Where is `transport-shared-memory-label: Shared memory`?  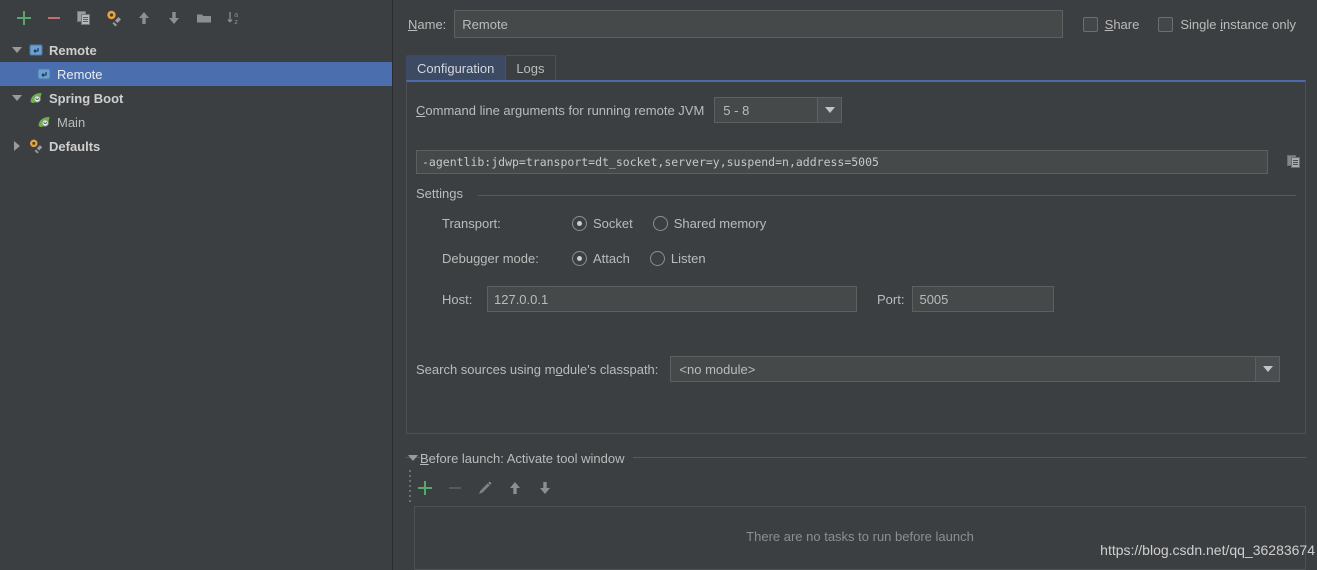
transport-shared-memory-label: Shared memory is located at coordinates (720, 223).